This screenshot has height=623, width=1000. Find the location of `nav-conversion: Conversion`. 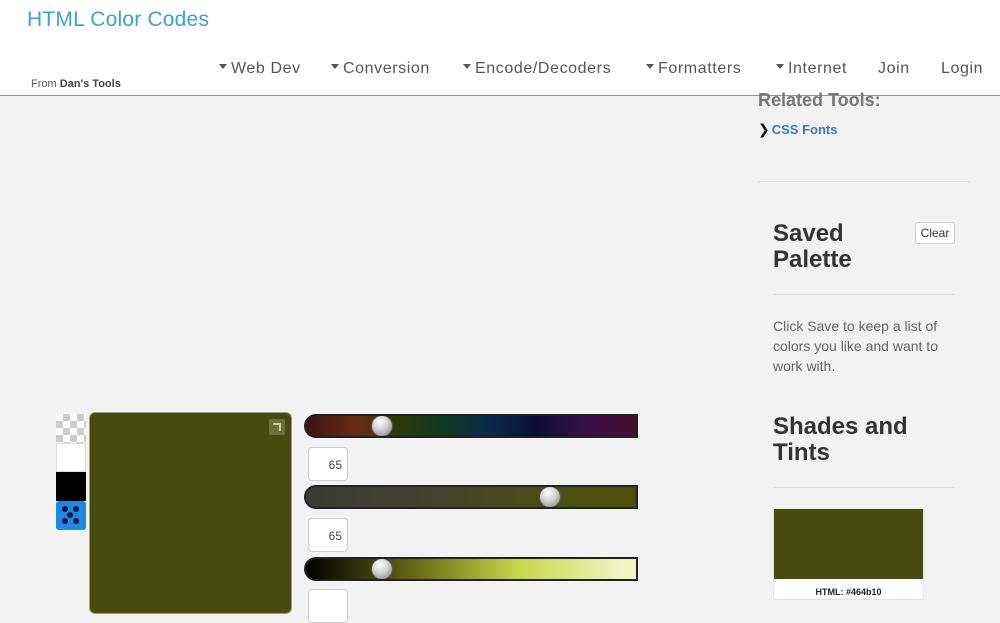

nav-conversion: Conversion is located at coordinates (380, 69).